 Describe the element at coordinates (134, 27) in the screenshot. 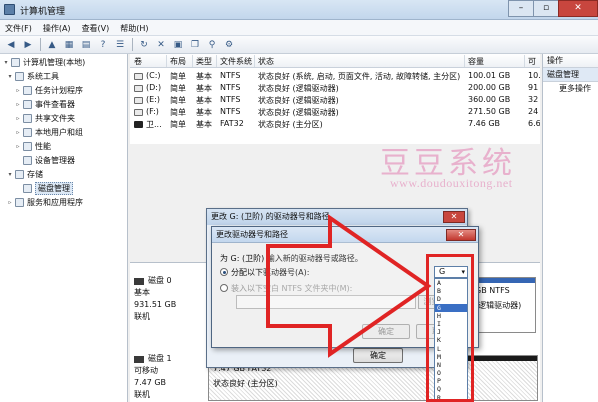

I see `menu-help: 帮助(H)` at that location.